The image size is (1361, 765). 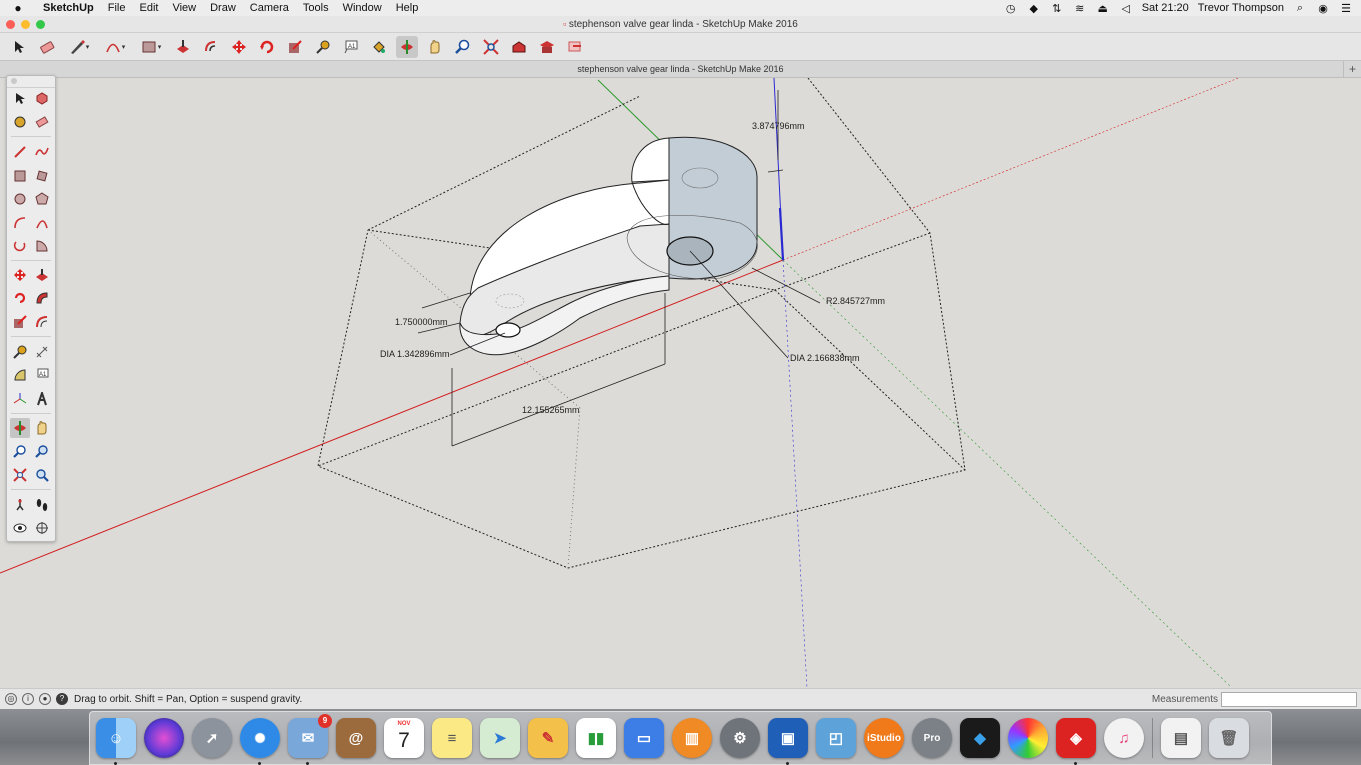 What do you see at coordinates (47, 47) in the screenshot?
I see `eraser-tool-icon` at bounding box center [47, 47].